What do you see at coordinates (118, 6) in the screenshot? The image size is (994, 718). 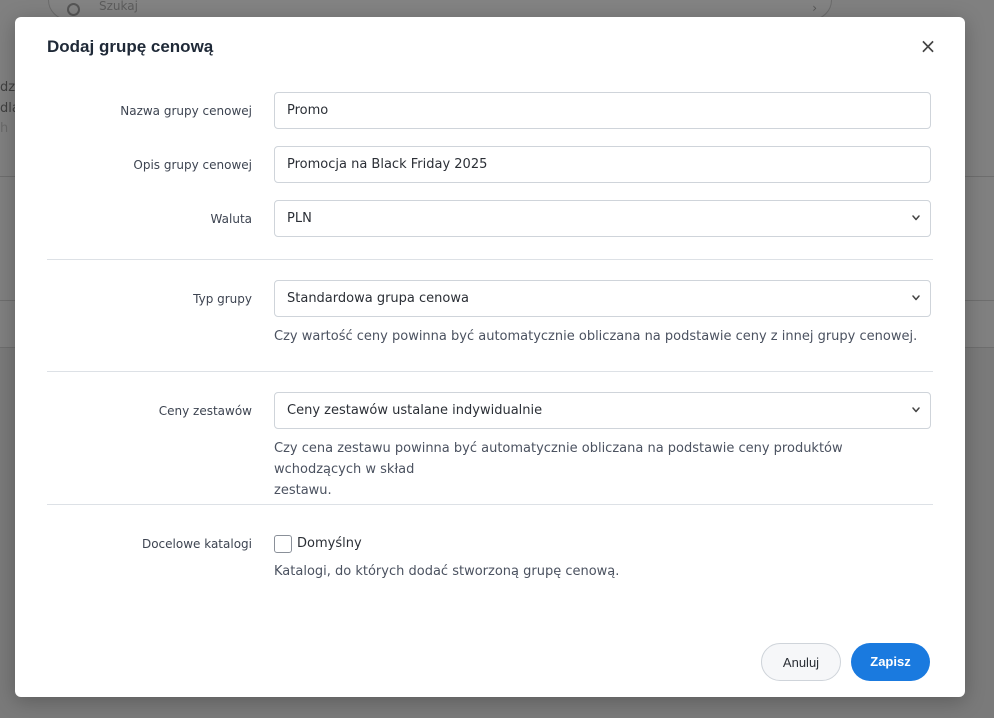 I see `background-search-placeholder: Szukaj` at bounding box center [118, 6].